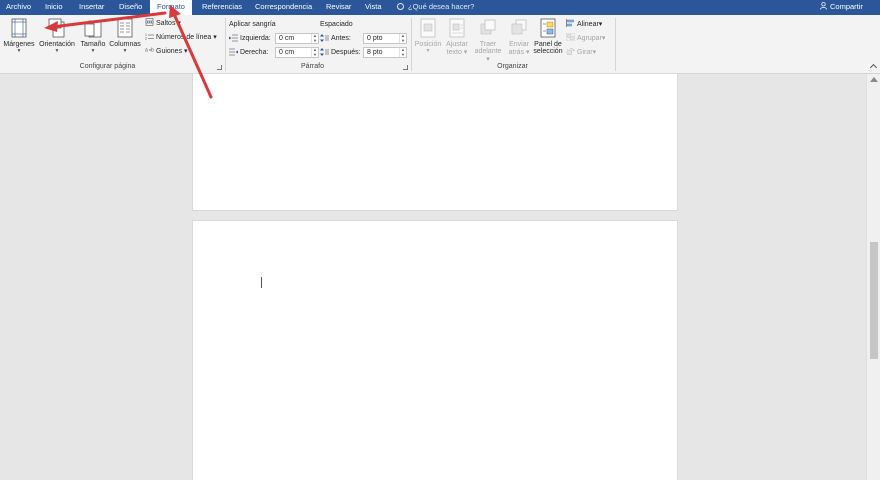 The height and width of the screenshot is (480, 880). What do you see at coordinates (93, 44) in the screenshot?
I see `size-label: Tamaño` at bounding box center [93, 44].